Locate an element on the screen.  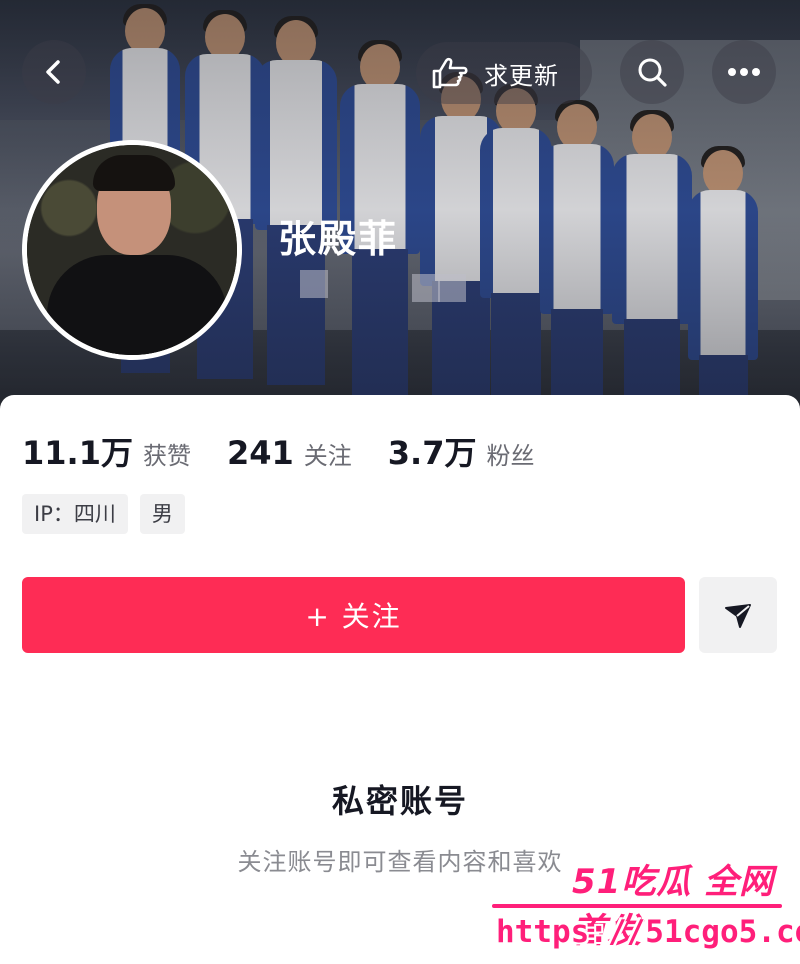
stats-row: 11.1万 获赞 241 关注 3.7万 粉丝 is located at coordinates (296, 451).